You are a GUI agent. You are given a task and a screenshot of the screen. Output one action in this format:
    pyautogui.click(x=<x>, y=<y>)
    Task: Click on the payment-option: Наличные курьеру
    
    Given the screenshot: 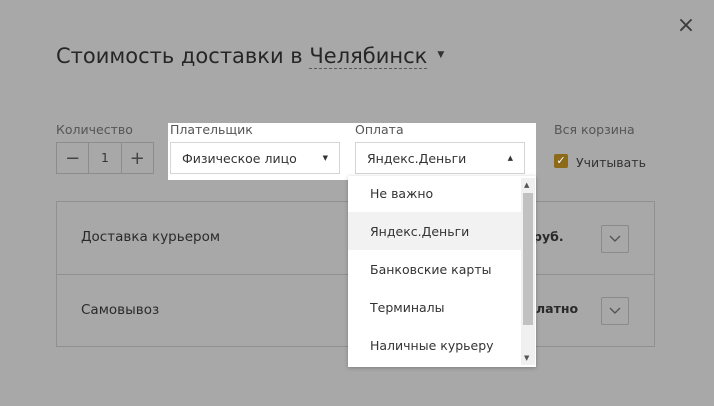 What is the action you would take?
    pyautogui.click(x=435, y=345)
    